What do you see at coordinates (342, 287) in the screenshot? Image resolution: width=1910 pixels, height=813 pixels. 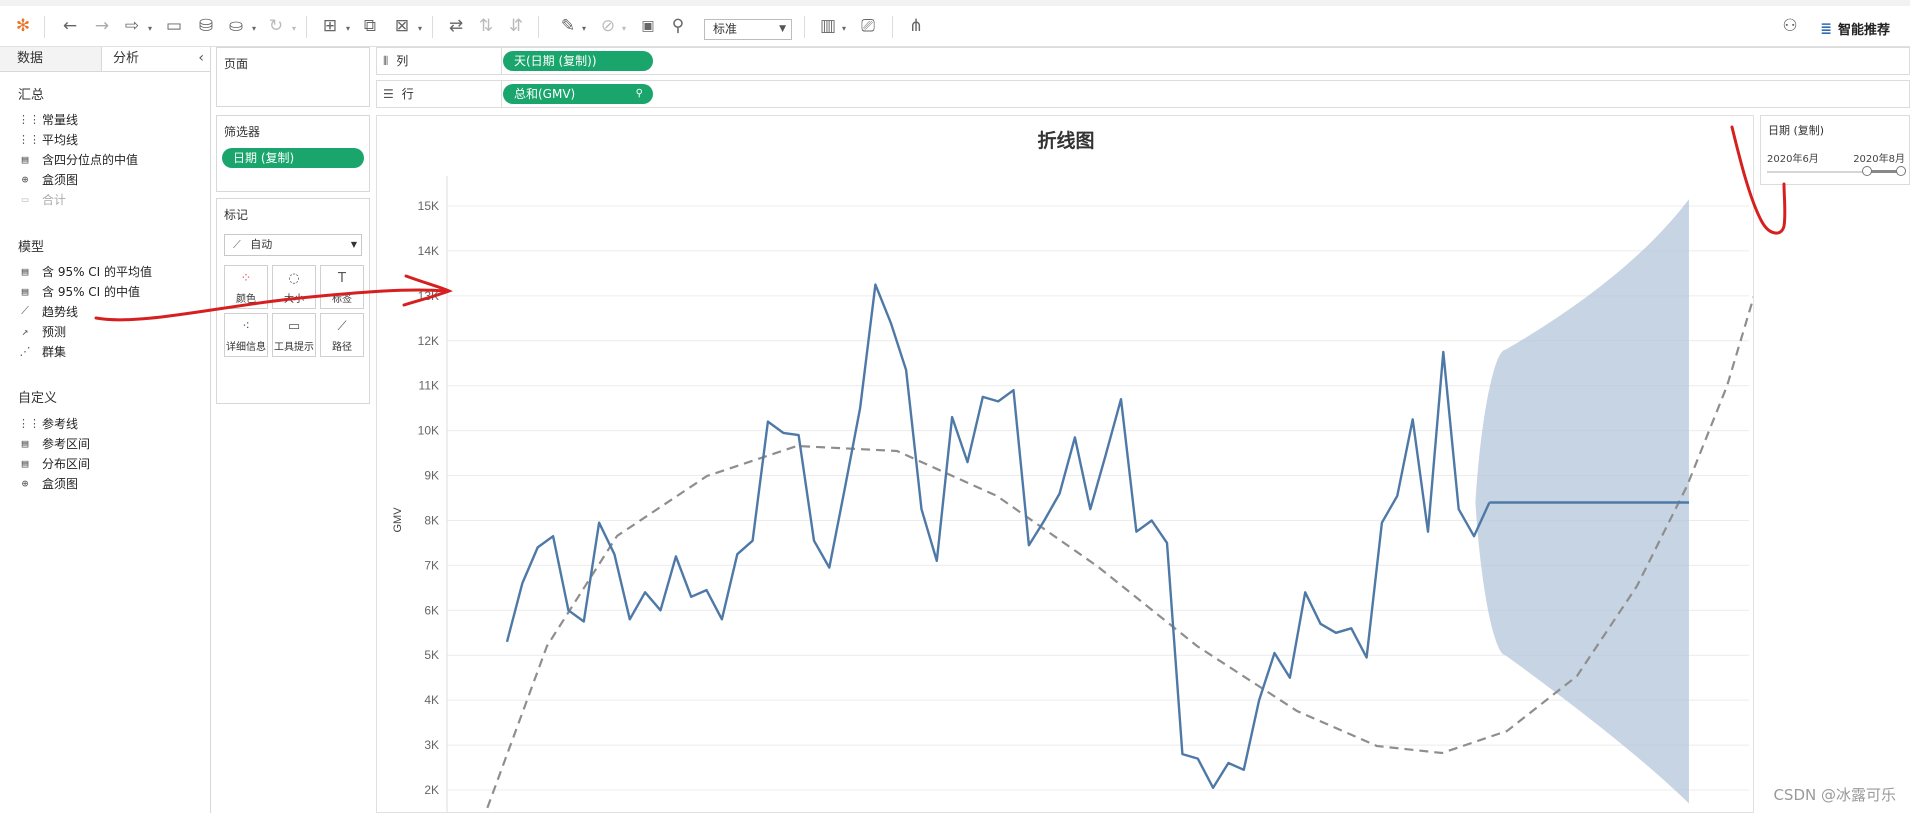 I see `label-button: T 标签` at bounding box center [342, 287].